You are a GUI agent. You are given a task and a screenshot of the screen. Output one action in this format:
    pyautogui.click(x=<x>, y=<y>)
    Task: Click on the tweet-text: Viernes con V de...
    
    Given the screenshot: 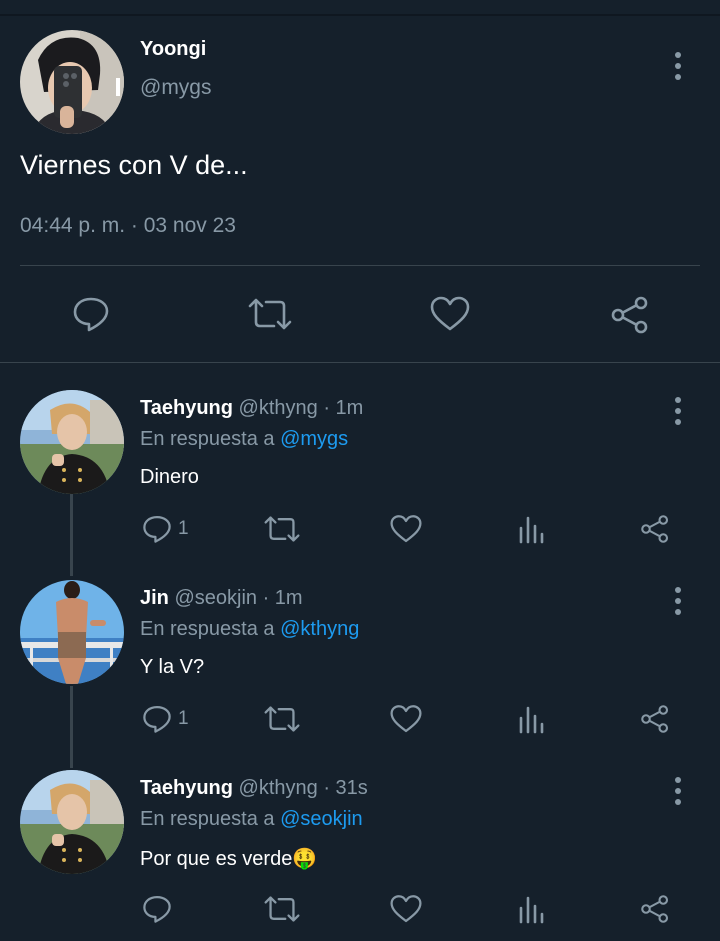 What is the action you would take?
    pyautogui.click(x=134, y=165)
    